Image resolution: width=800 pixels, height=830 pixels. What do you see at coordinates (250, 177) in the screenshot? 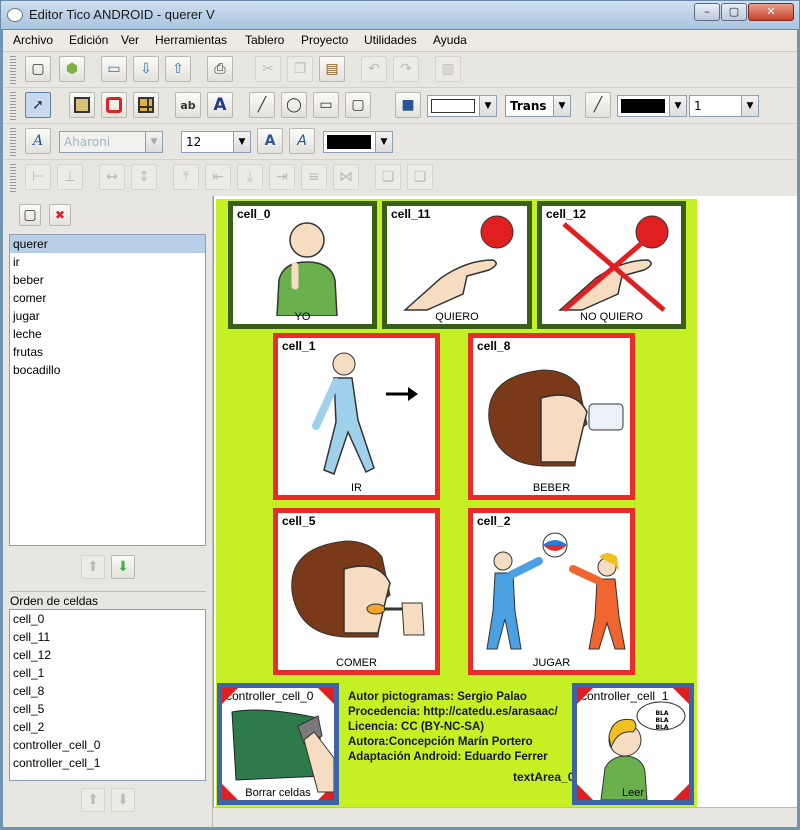
I see `align-bottom-icon: ⤓` at bounding box center [250, 177].